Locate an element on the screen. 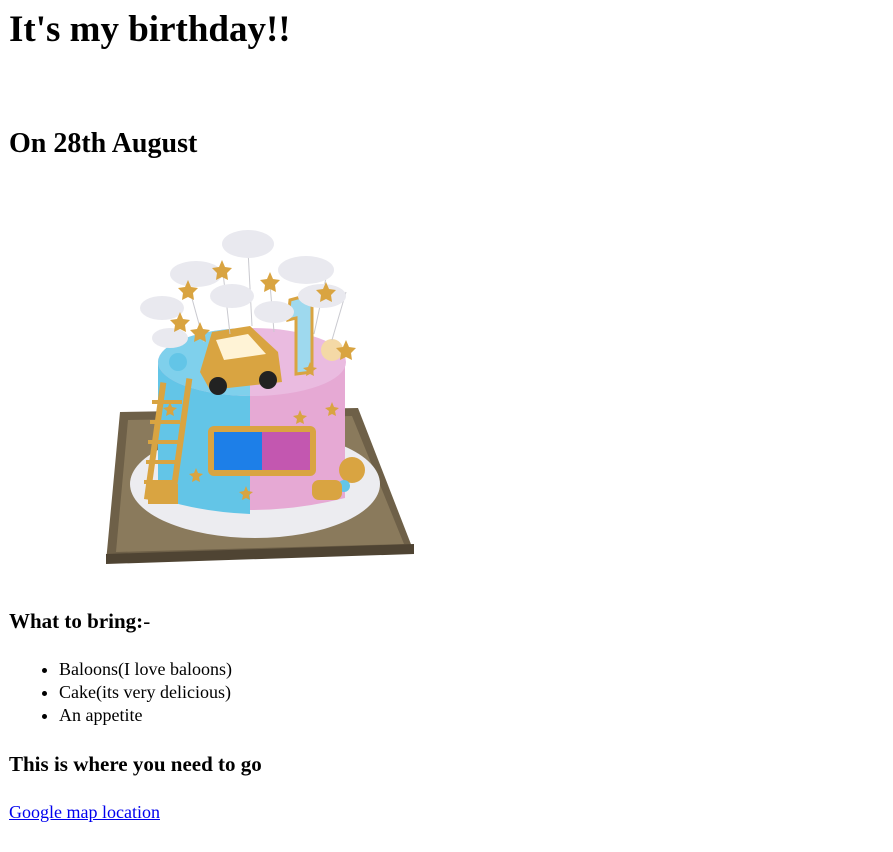  google-map-link: Google map location is located at coordinates (84, 812).